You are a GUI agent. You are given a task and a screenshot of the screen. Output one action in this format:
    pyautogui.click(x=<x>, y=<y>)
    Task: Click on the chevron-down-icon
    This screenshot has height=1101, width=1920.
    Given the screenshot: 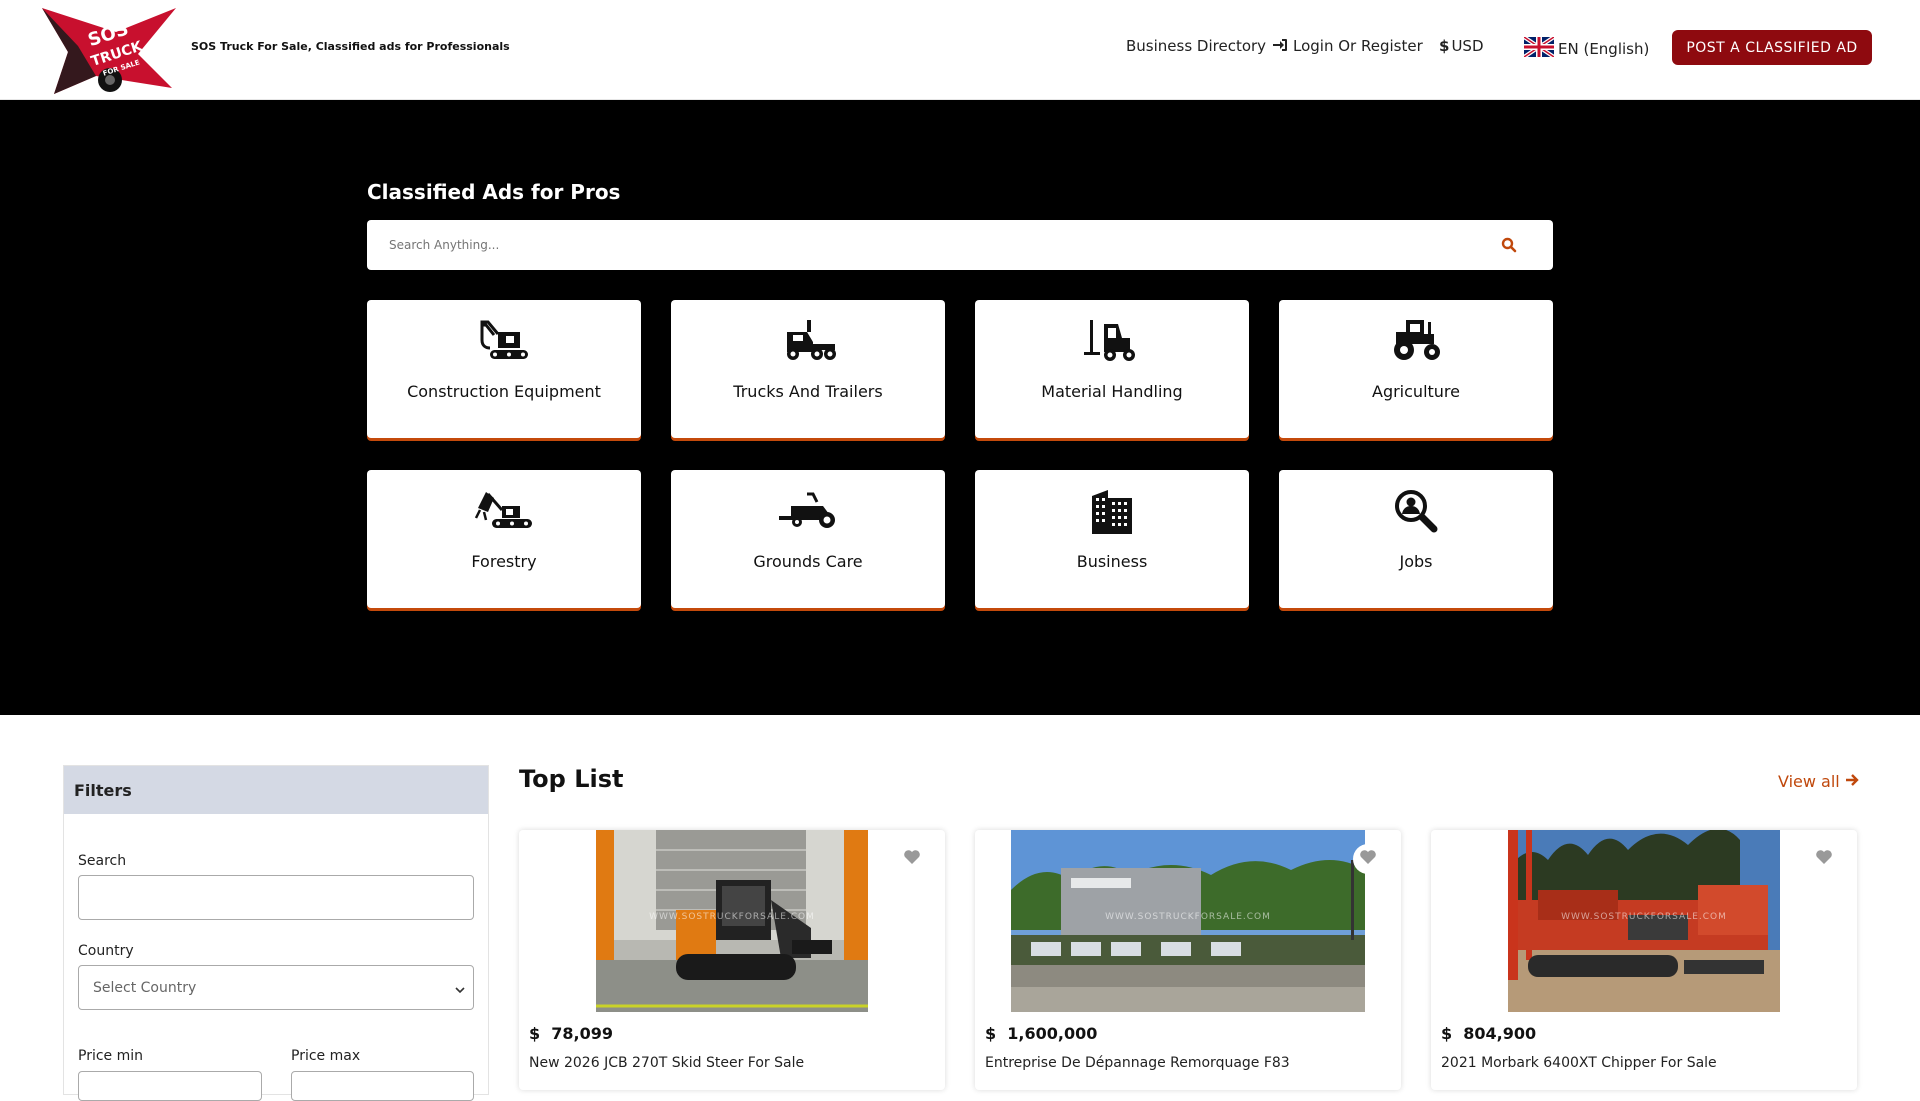 What is the action you would take?
    pyautogui.click(x=460, y=990)
    